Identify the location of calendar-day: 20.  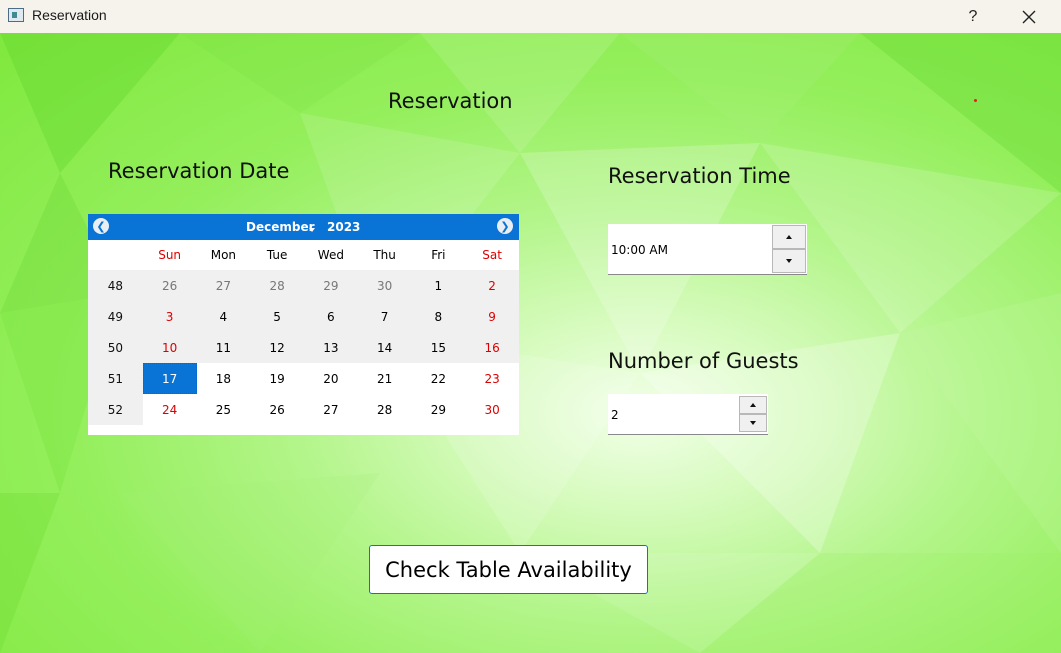
(331, 378).